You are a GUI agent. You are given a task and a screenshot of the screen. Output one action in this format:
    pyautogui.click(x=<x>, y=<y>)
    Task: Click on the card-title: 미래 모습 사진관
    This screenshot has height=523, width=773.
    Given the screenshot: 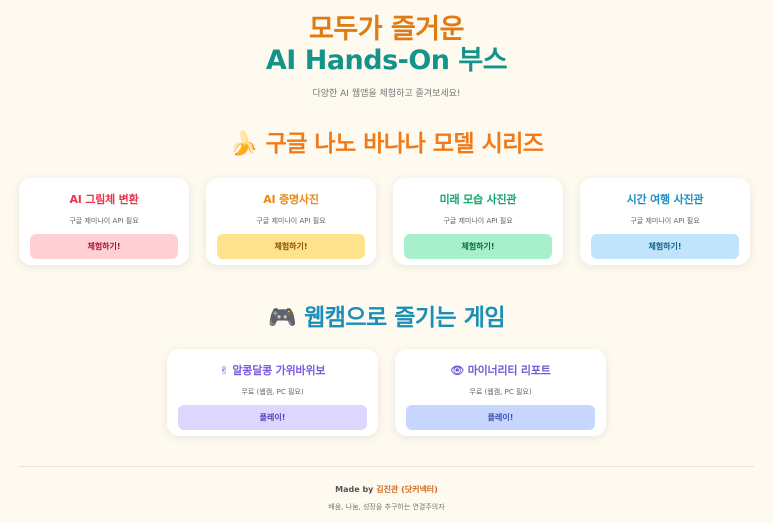 What is the action you would take?
    pyautogui.click(x=478, y=199)
    